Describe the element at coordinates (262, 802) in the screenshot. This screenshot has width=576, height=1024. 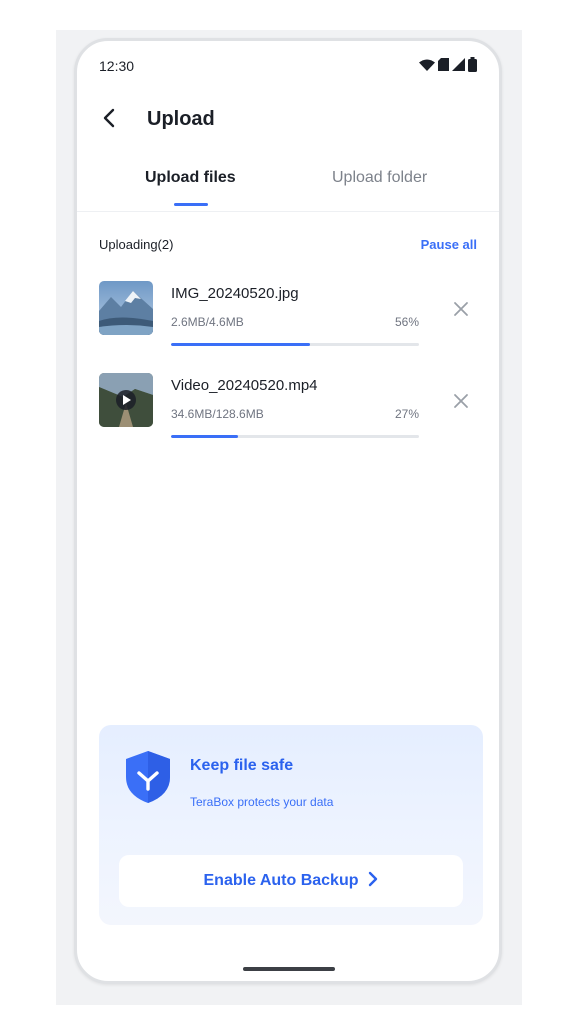
I see `promo-subtitle: TeraBox protects your data` at that location.